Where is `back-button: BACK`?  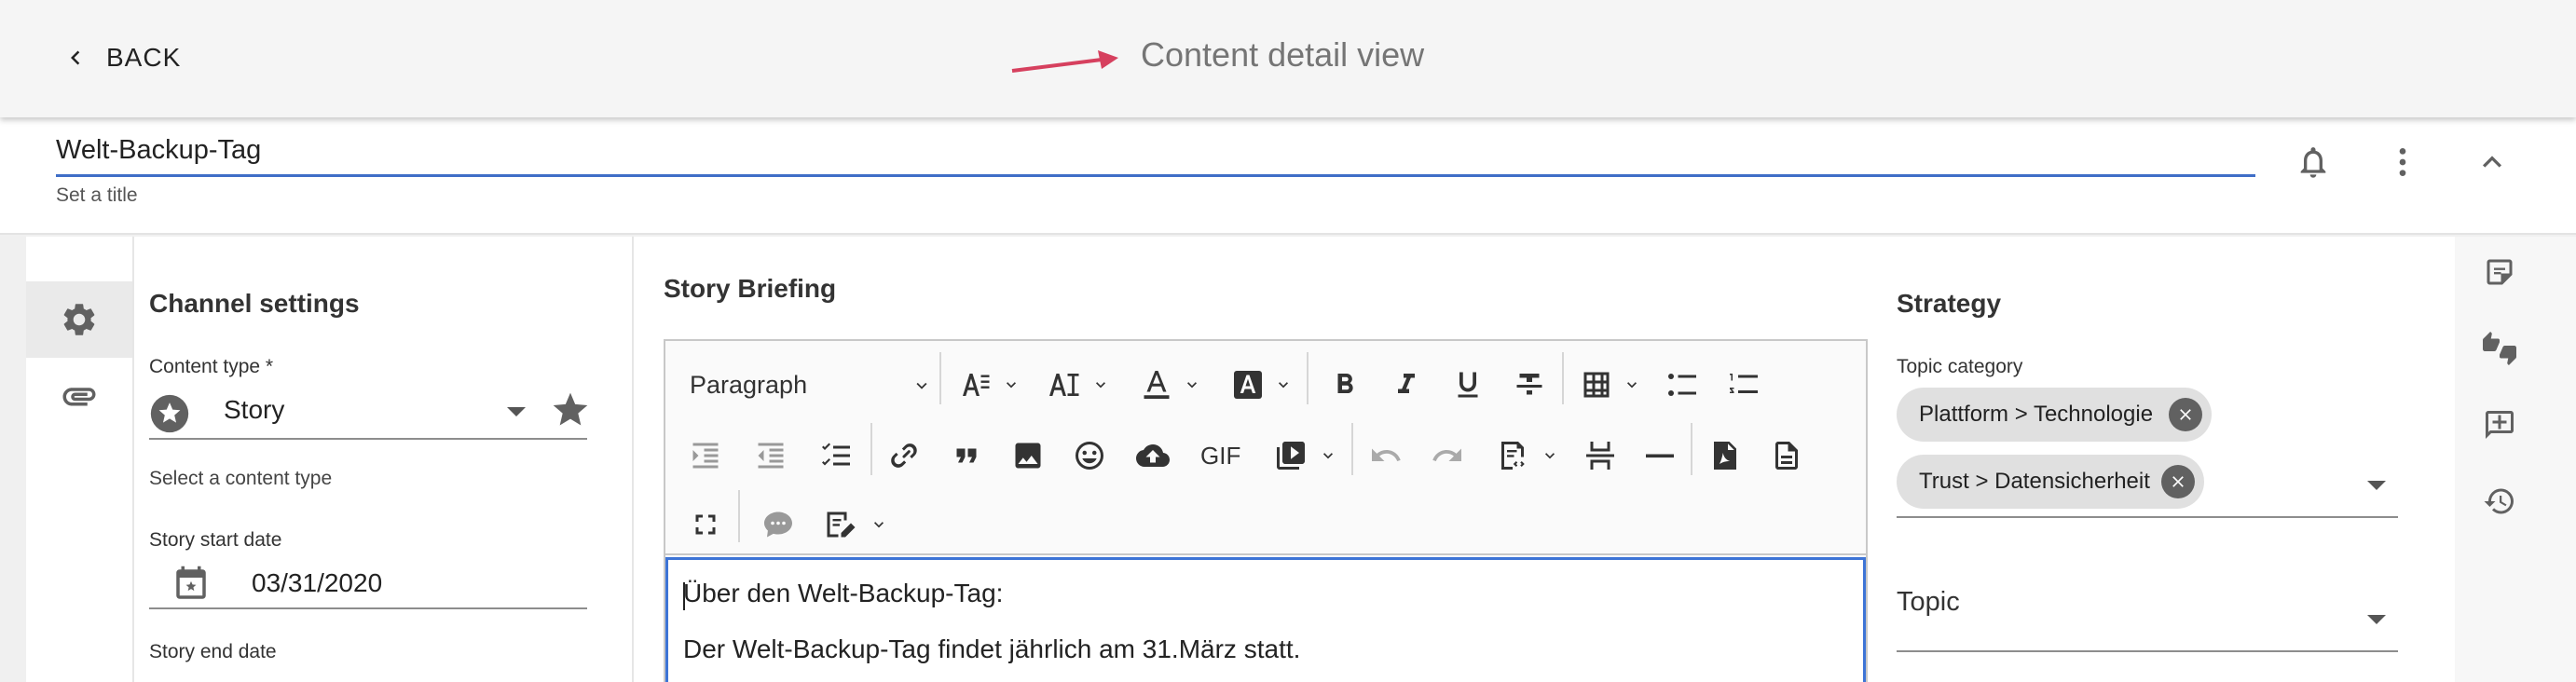 back-button: BACK is located at coordinates (121, 57).